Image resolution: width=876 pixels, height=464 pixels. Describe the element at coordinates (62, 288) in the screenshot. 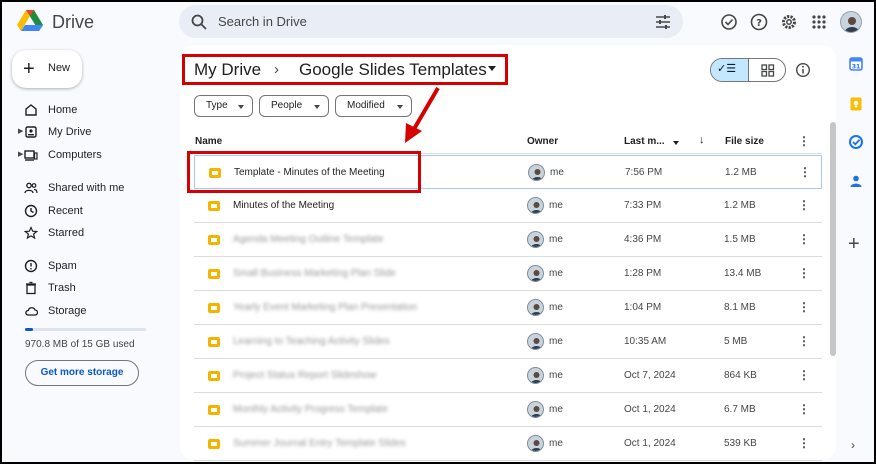

I see `sidebar-item-label: Trash` at that location.